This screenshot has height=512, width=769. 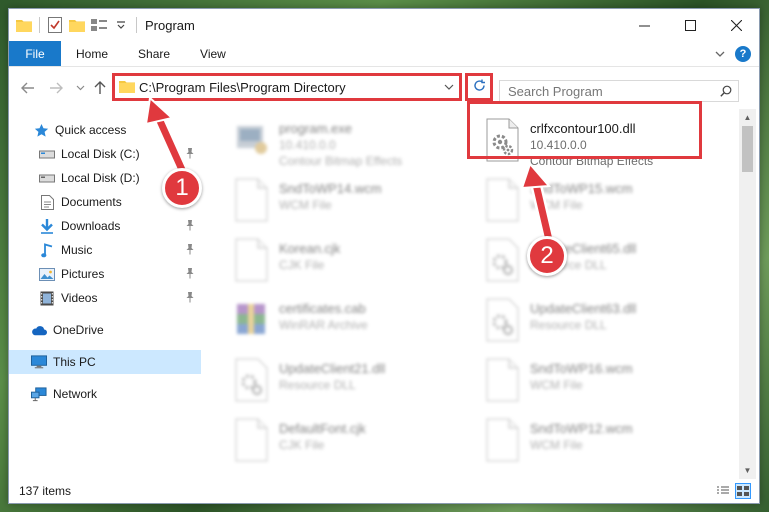 What do you see at coordinates (35, 53) in the screenshot?
I see `tab-file: File` at bounding box center [35, 53].